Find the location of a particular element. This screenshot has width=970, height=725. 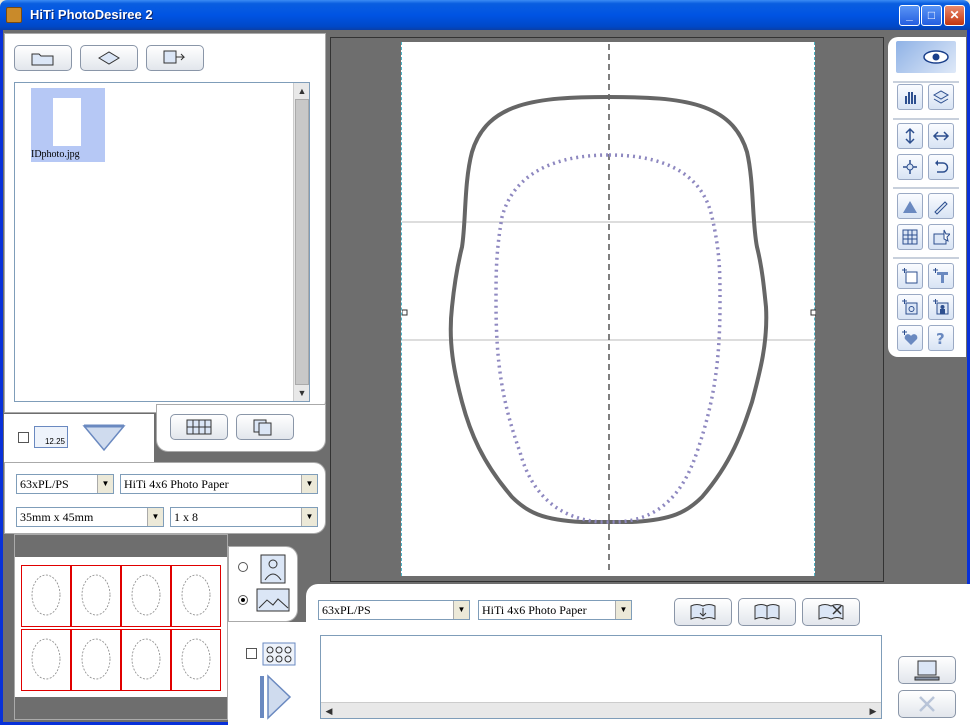

grid-button is located at coordinates (910, 237).